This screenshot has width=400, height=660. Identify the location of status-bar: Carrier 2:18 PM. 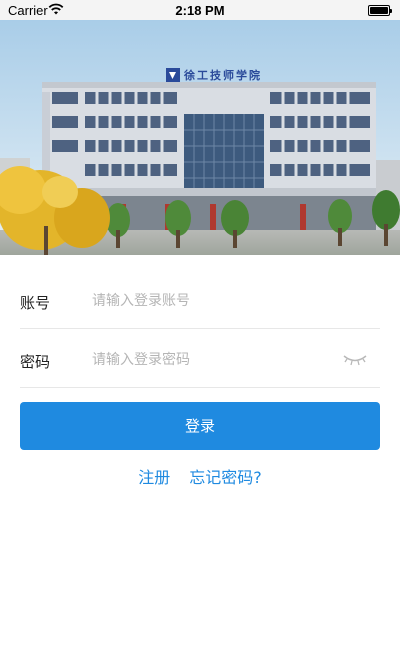
(200, 10).